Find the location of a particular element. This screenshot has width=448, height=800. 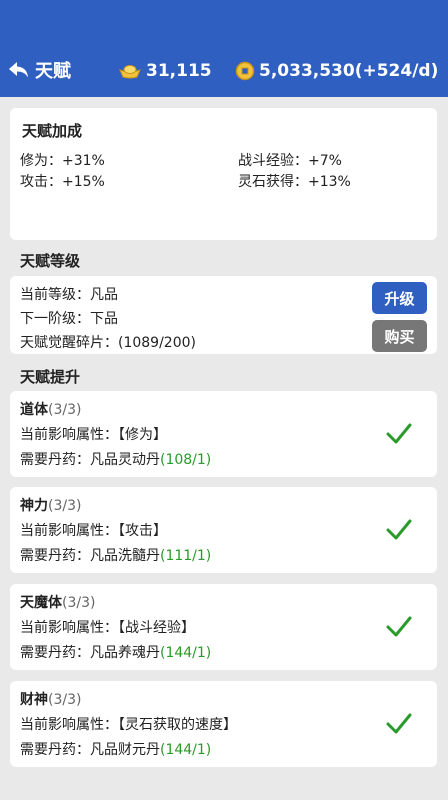

talent-pill: 需要丹药：凡品养魂丹 is located at coordinates (90, 653).